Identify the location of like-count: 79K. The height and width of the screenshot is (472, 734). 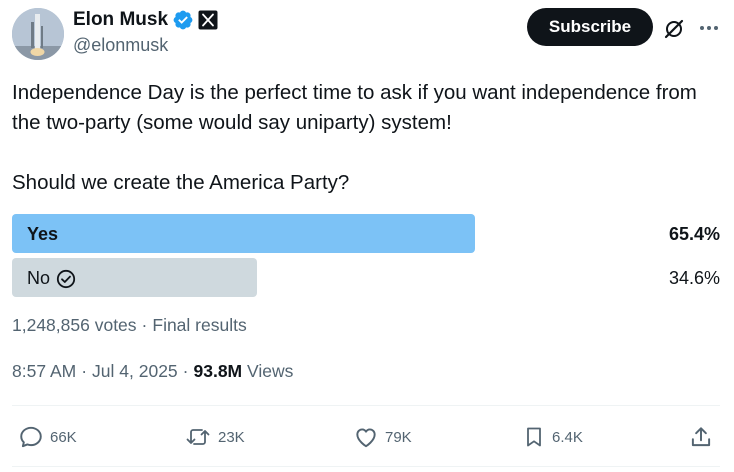
(398, 437).